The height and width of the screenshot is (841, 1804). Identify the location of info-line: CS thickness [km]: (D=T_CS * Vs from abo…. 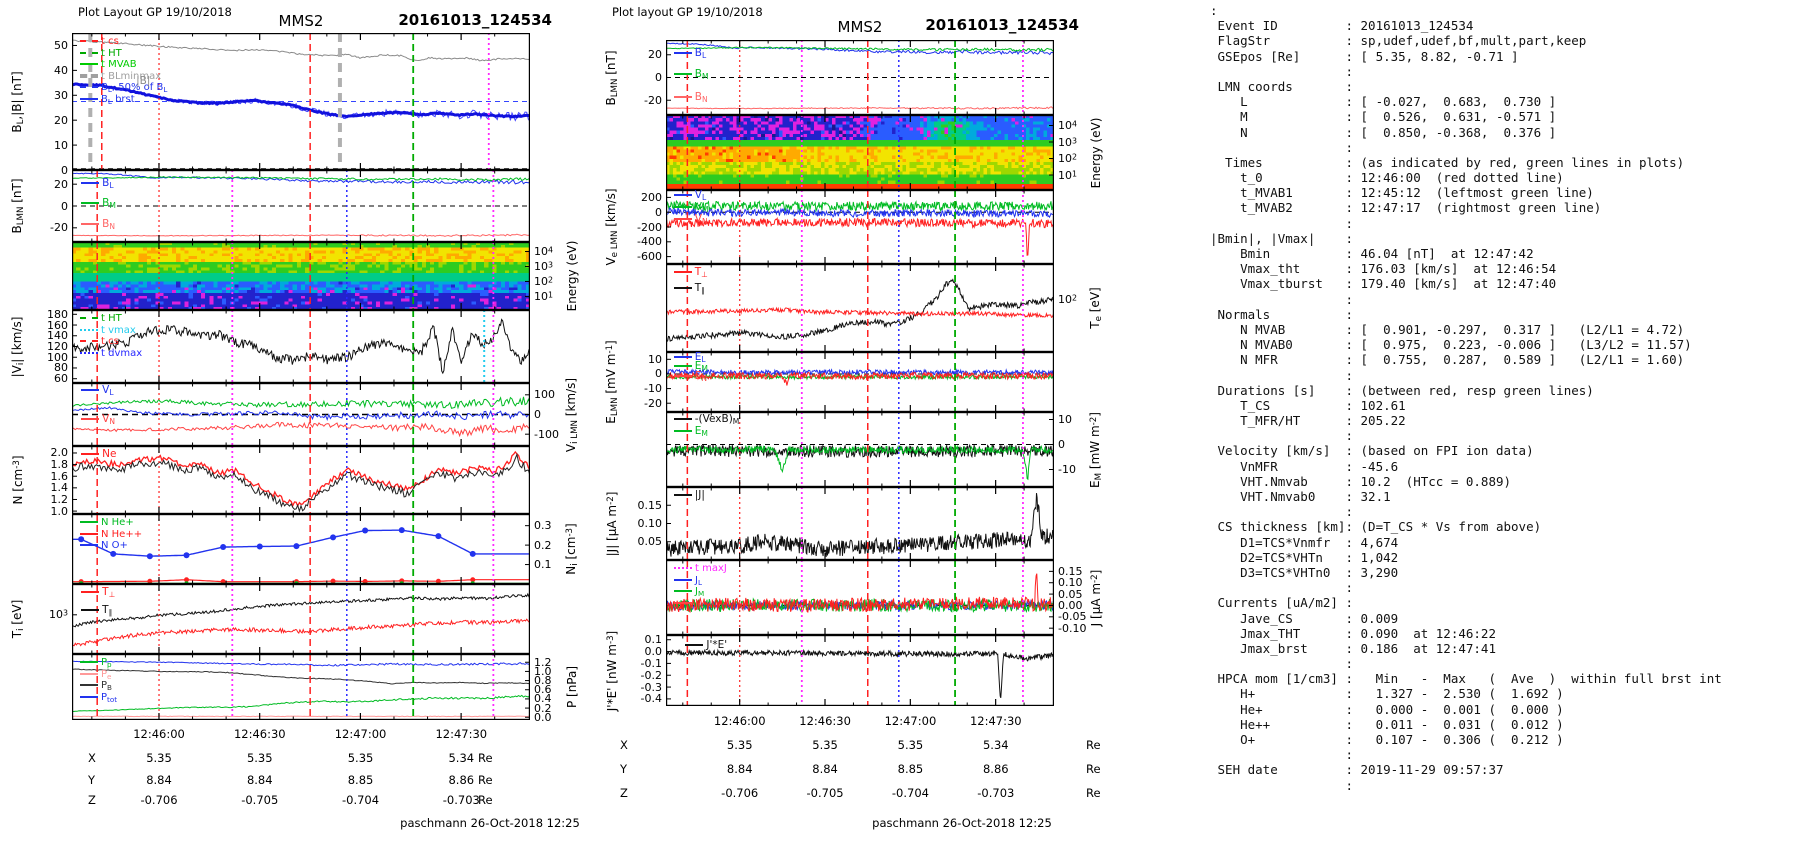
(1376, 527).